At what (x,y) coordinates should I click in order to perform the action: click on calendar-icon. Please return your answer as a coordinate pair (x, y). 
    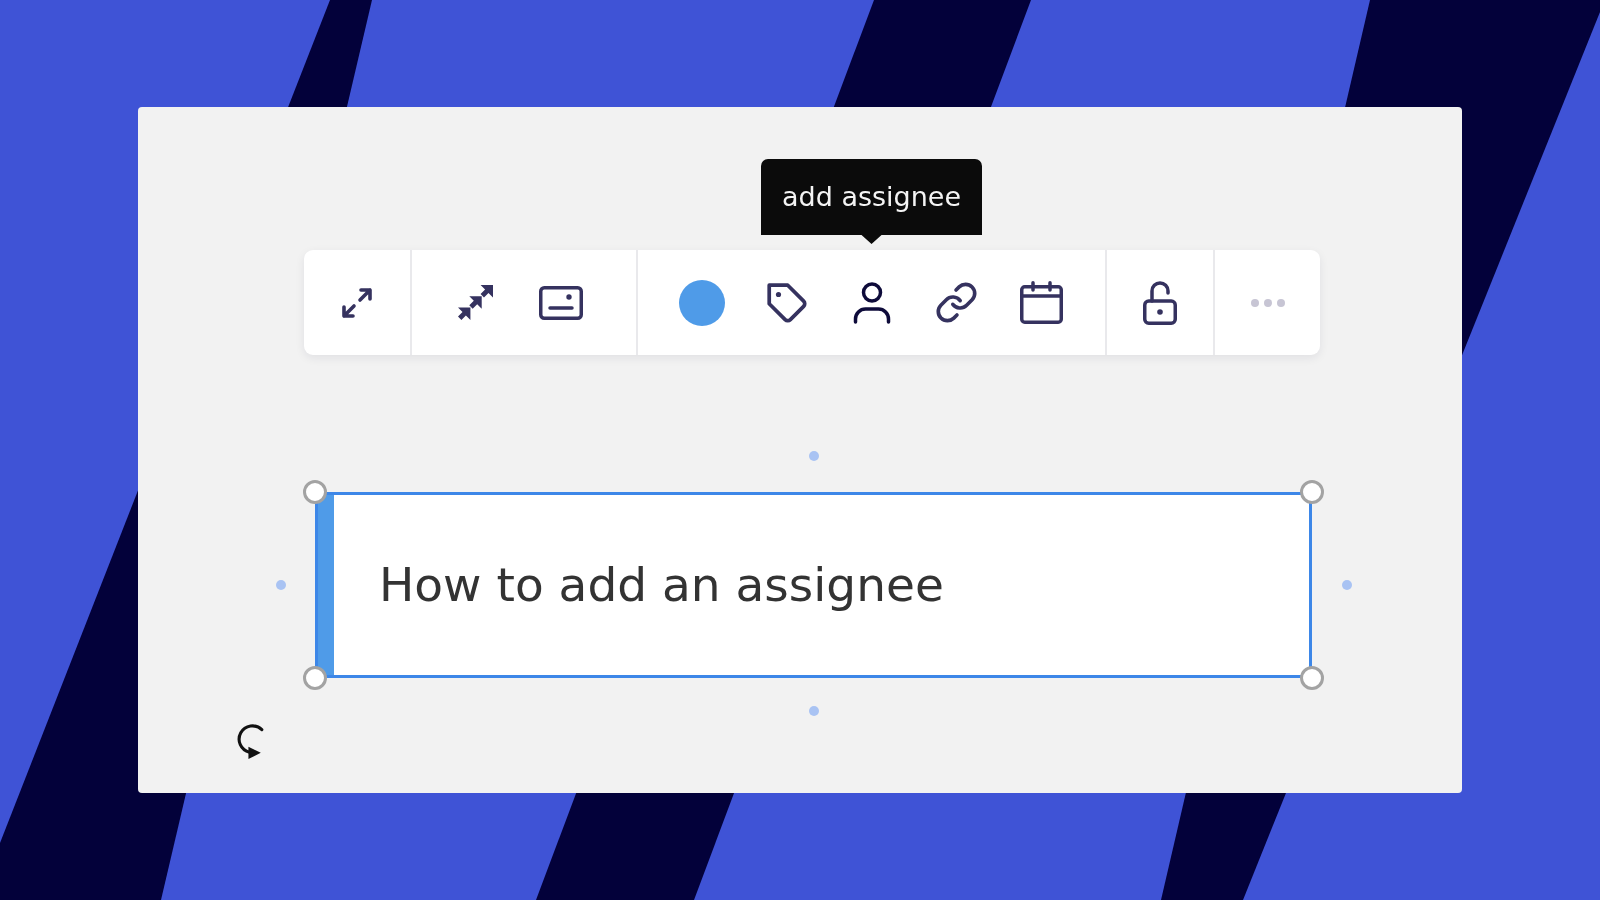
    Looking at the image, I should click on (1041, 302).